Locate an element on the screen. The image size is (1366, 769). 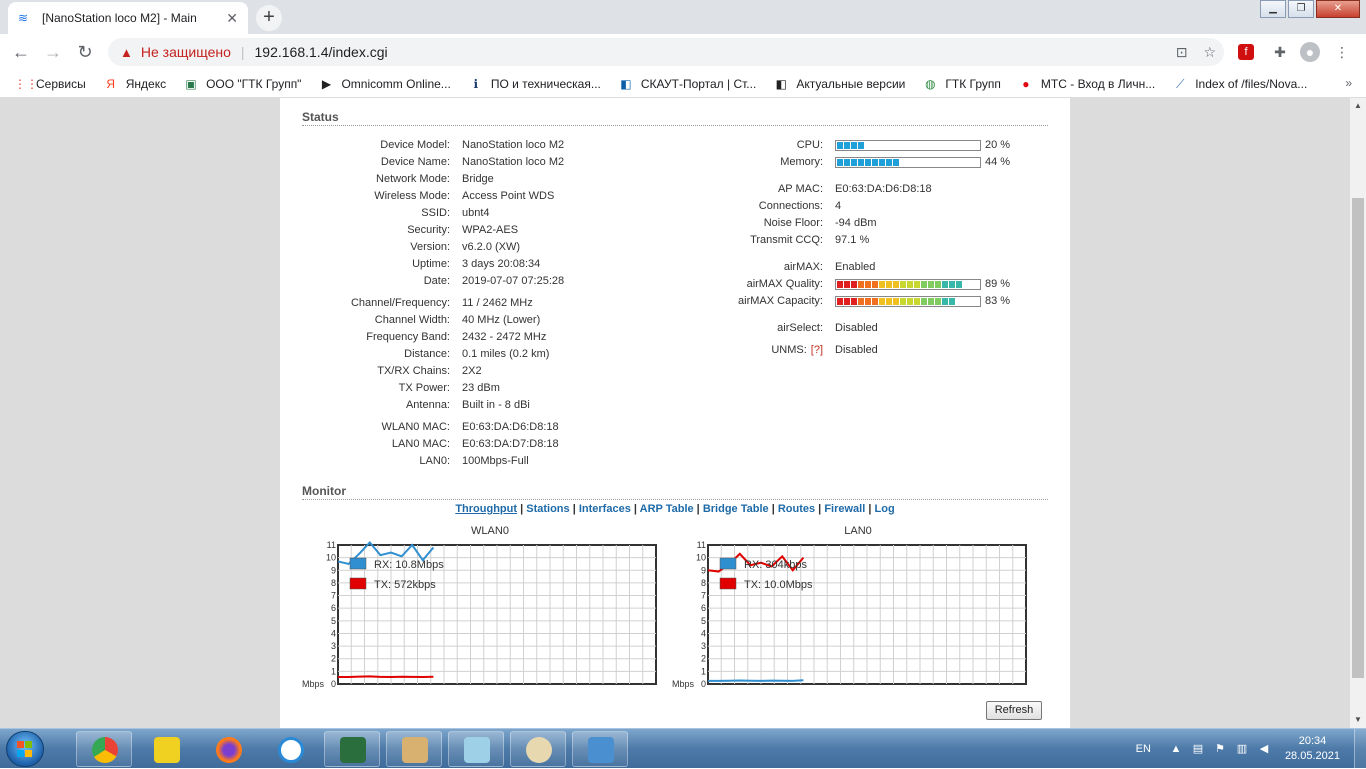
y-axis-label: Mbps is located at coordinates (683, 684).